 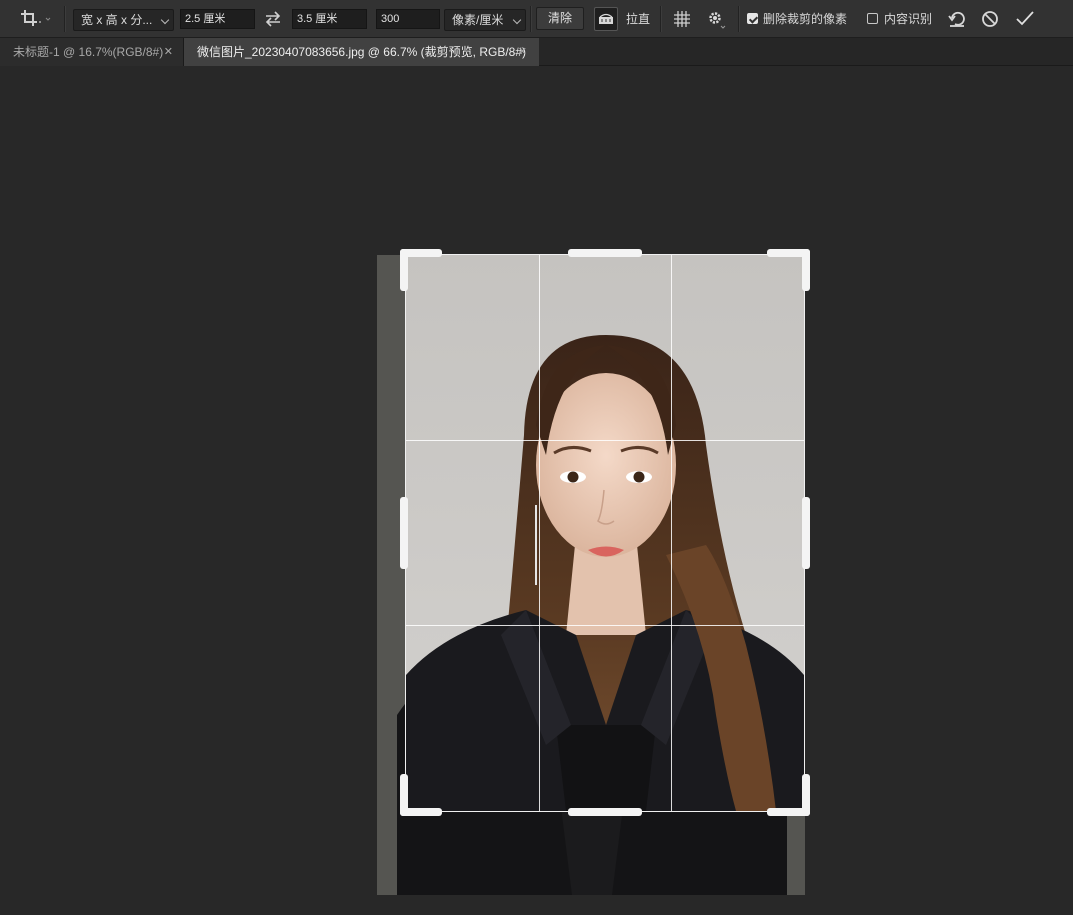 I want to click on crop-handle-top, so click(x=605, y=253).